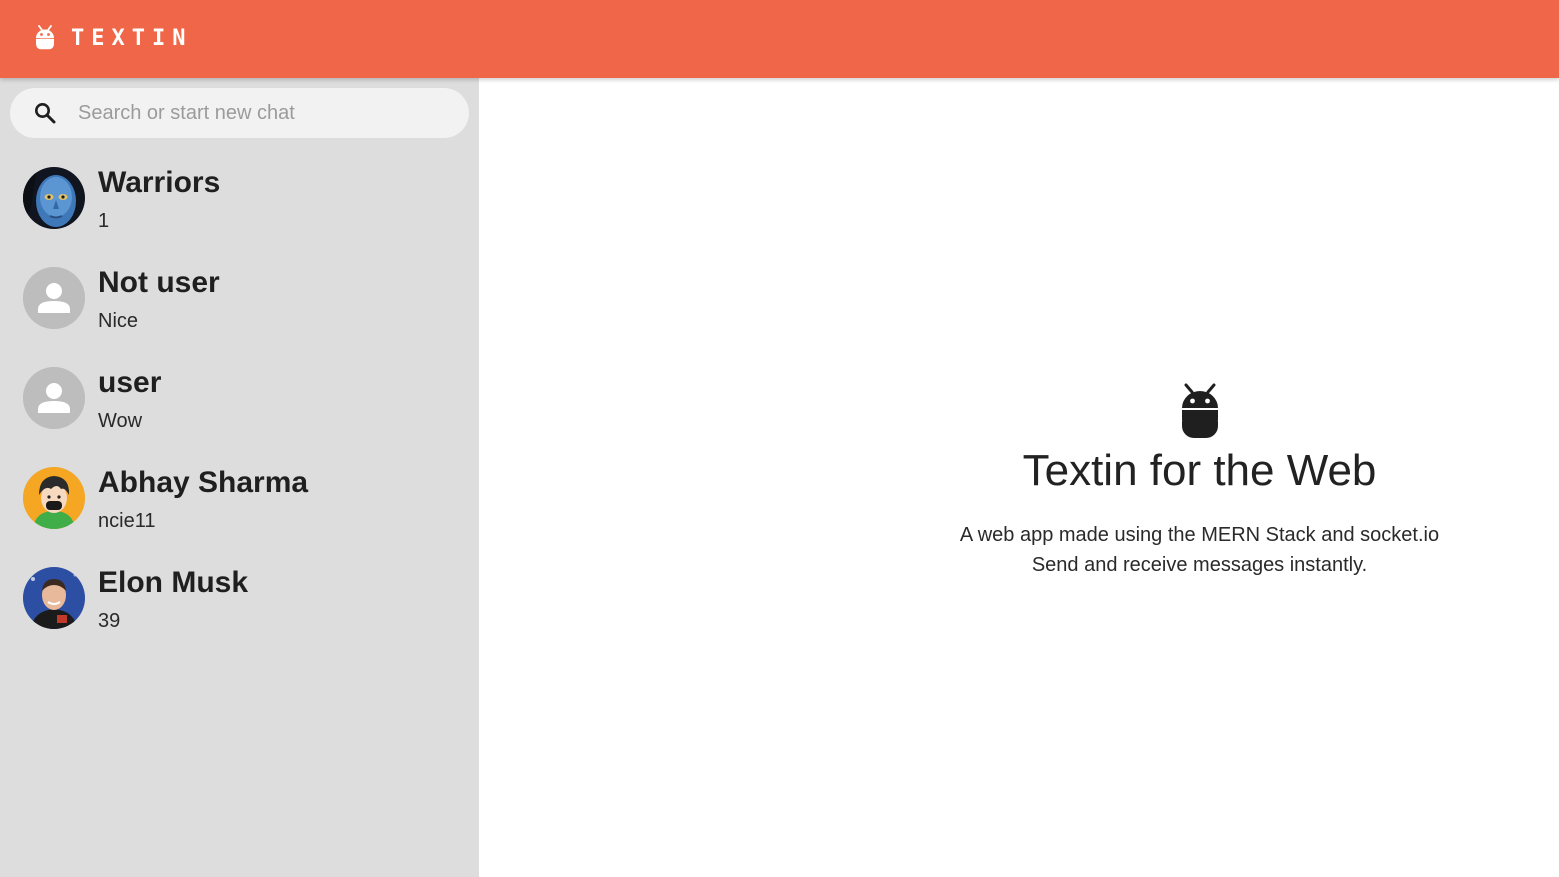 Image resolution: width=1559 pixels, height=877 pixels. I want to click on chat-last-message: 39, so click(109, 621).